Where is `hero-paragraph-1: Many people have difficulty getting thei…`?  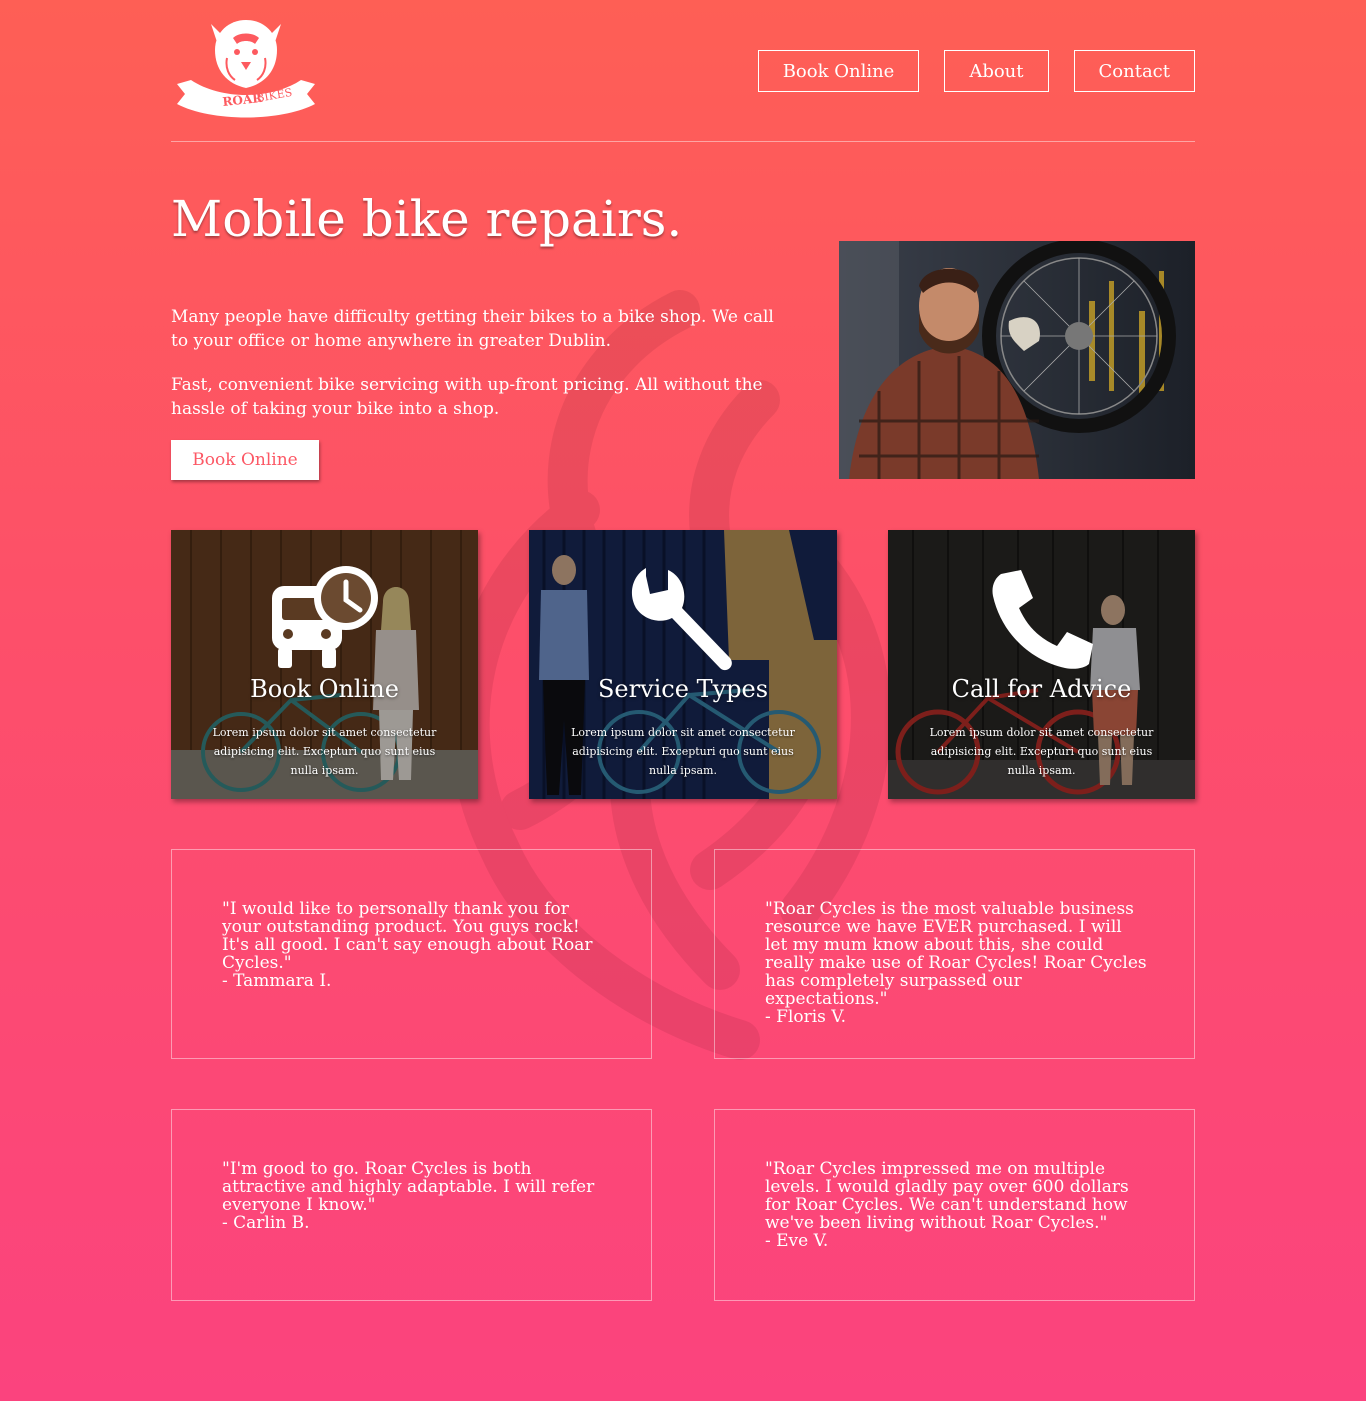
hero-paragraph-1: Many people have difficulty getting thei… is located at coordinates (472, 329).